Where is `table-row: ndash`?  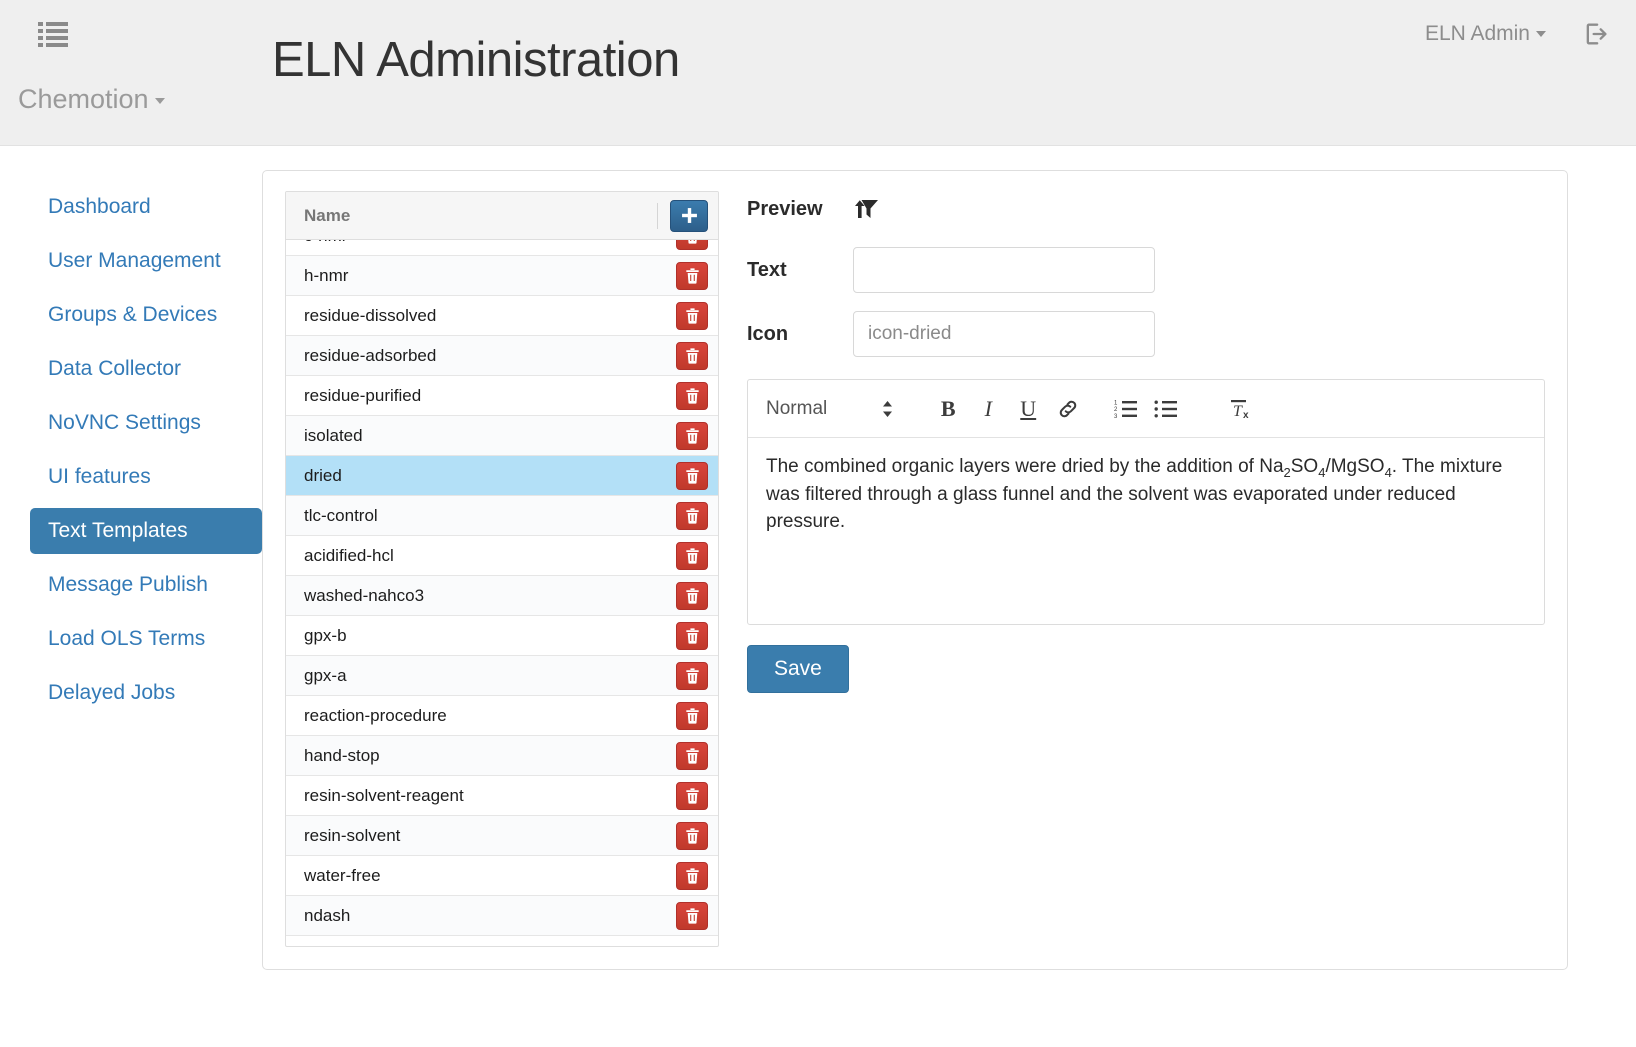 table-row: ndash is located at coordinates (502, 916).